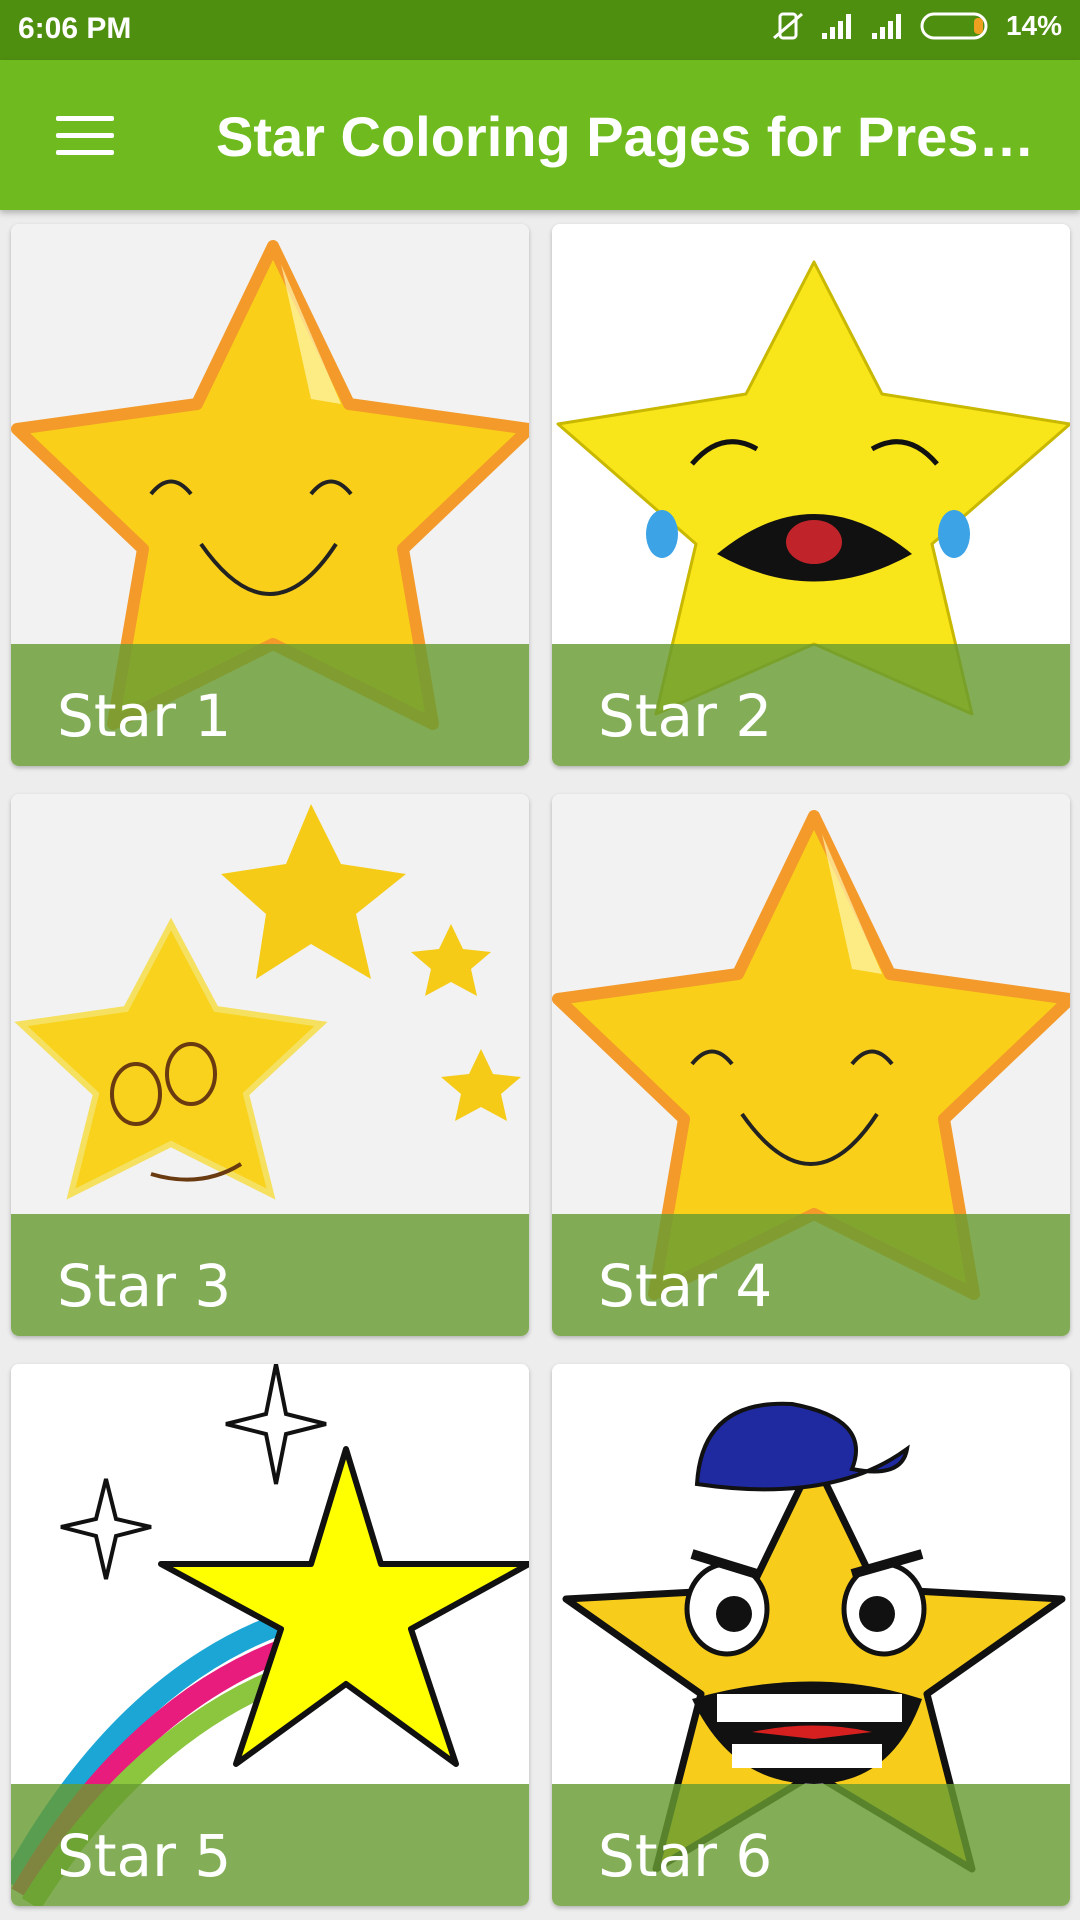 This screenshot has height=1920, width=1080. Describe the element at coordinates (685, 1286) in the screenshot. I see `card-label: Star 4` at that location.